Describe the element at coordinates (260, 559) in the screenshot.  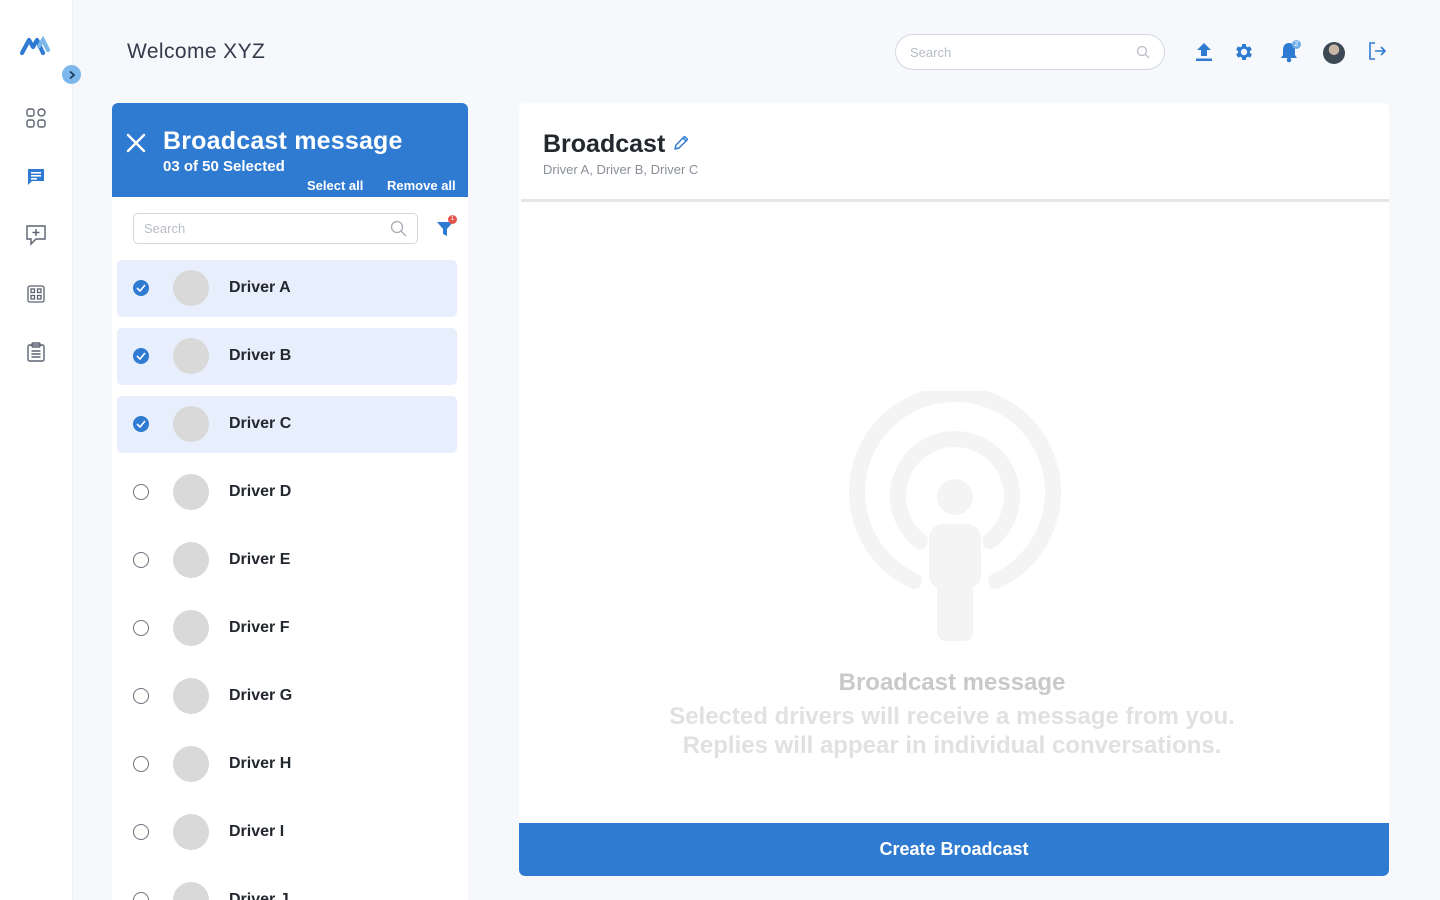
I see `driver-name: Driver E` at that location.